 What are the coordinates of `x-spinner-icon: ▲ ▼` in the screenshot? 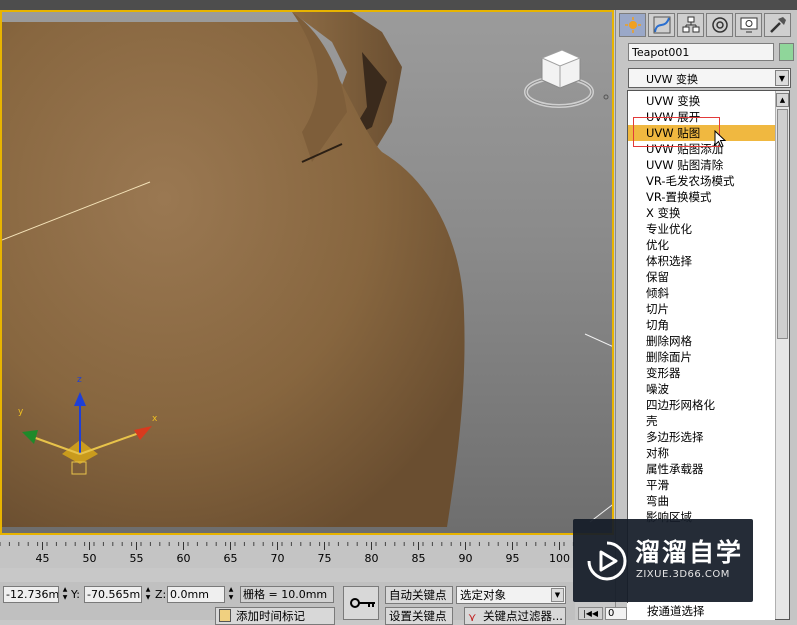 It's located at (65, 594).